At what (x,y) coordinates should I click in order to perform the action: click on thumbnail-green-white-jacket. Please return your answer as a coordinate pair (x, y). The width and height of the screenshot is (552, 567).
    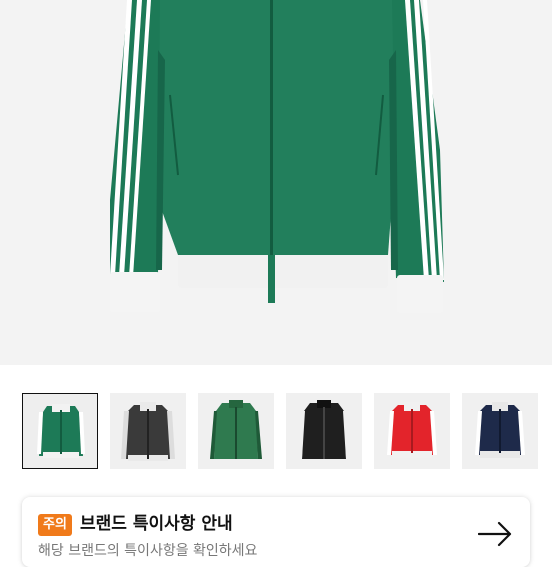
    Looking at the image, I should click on (60, 431).